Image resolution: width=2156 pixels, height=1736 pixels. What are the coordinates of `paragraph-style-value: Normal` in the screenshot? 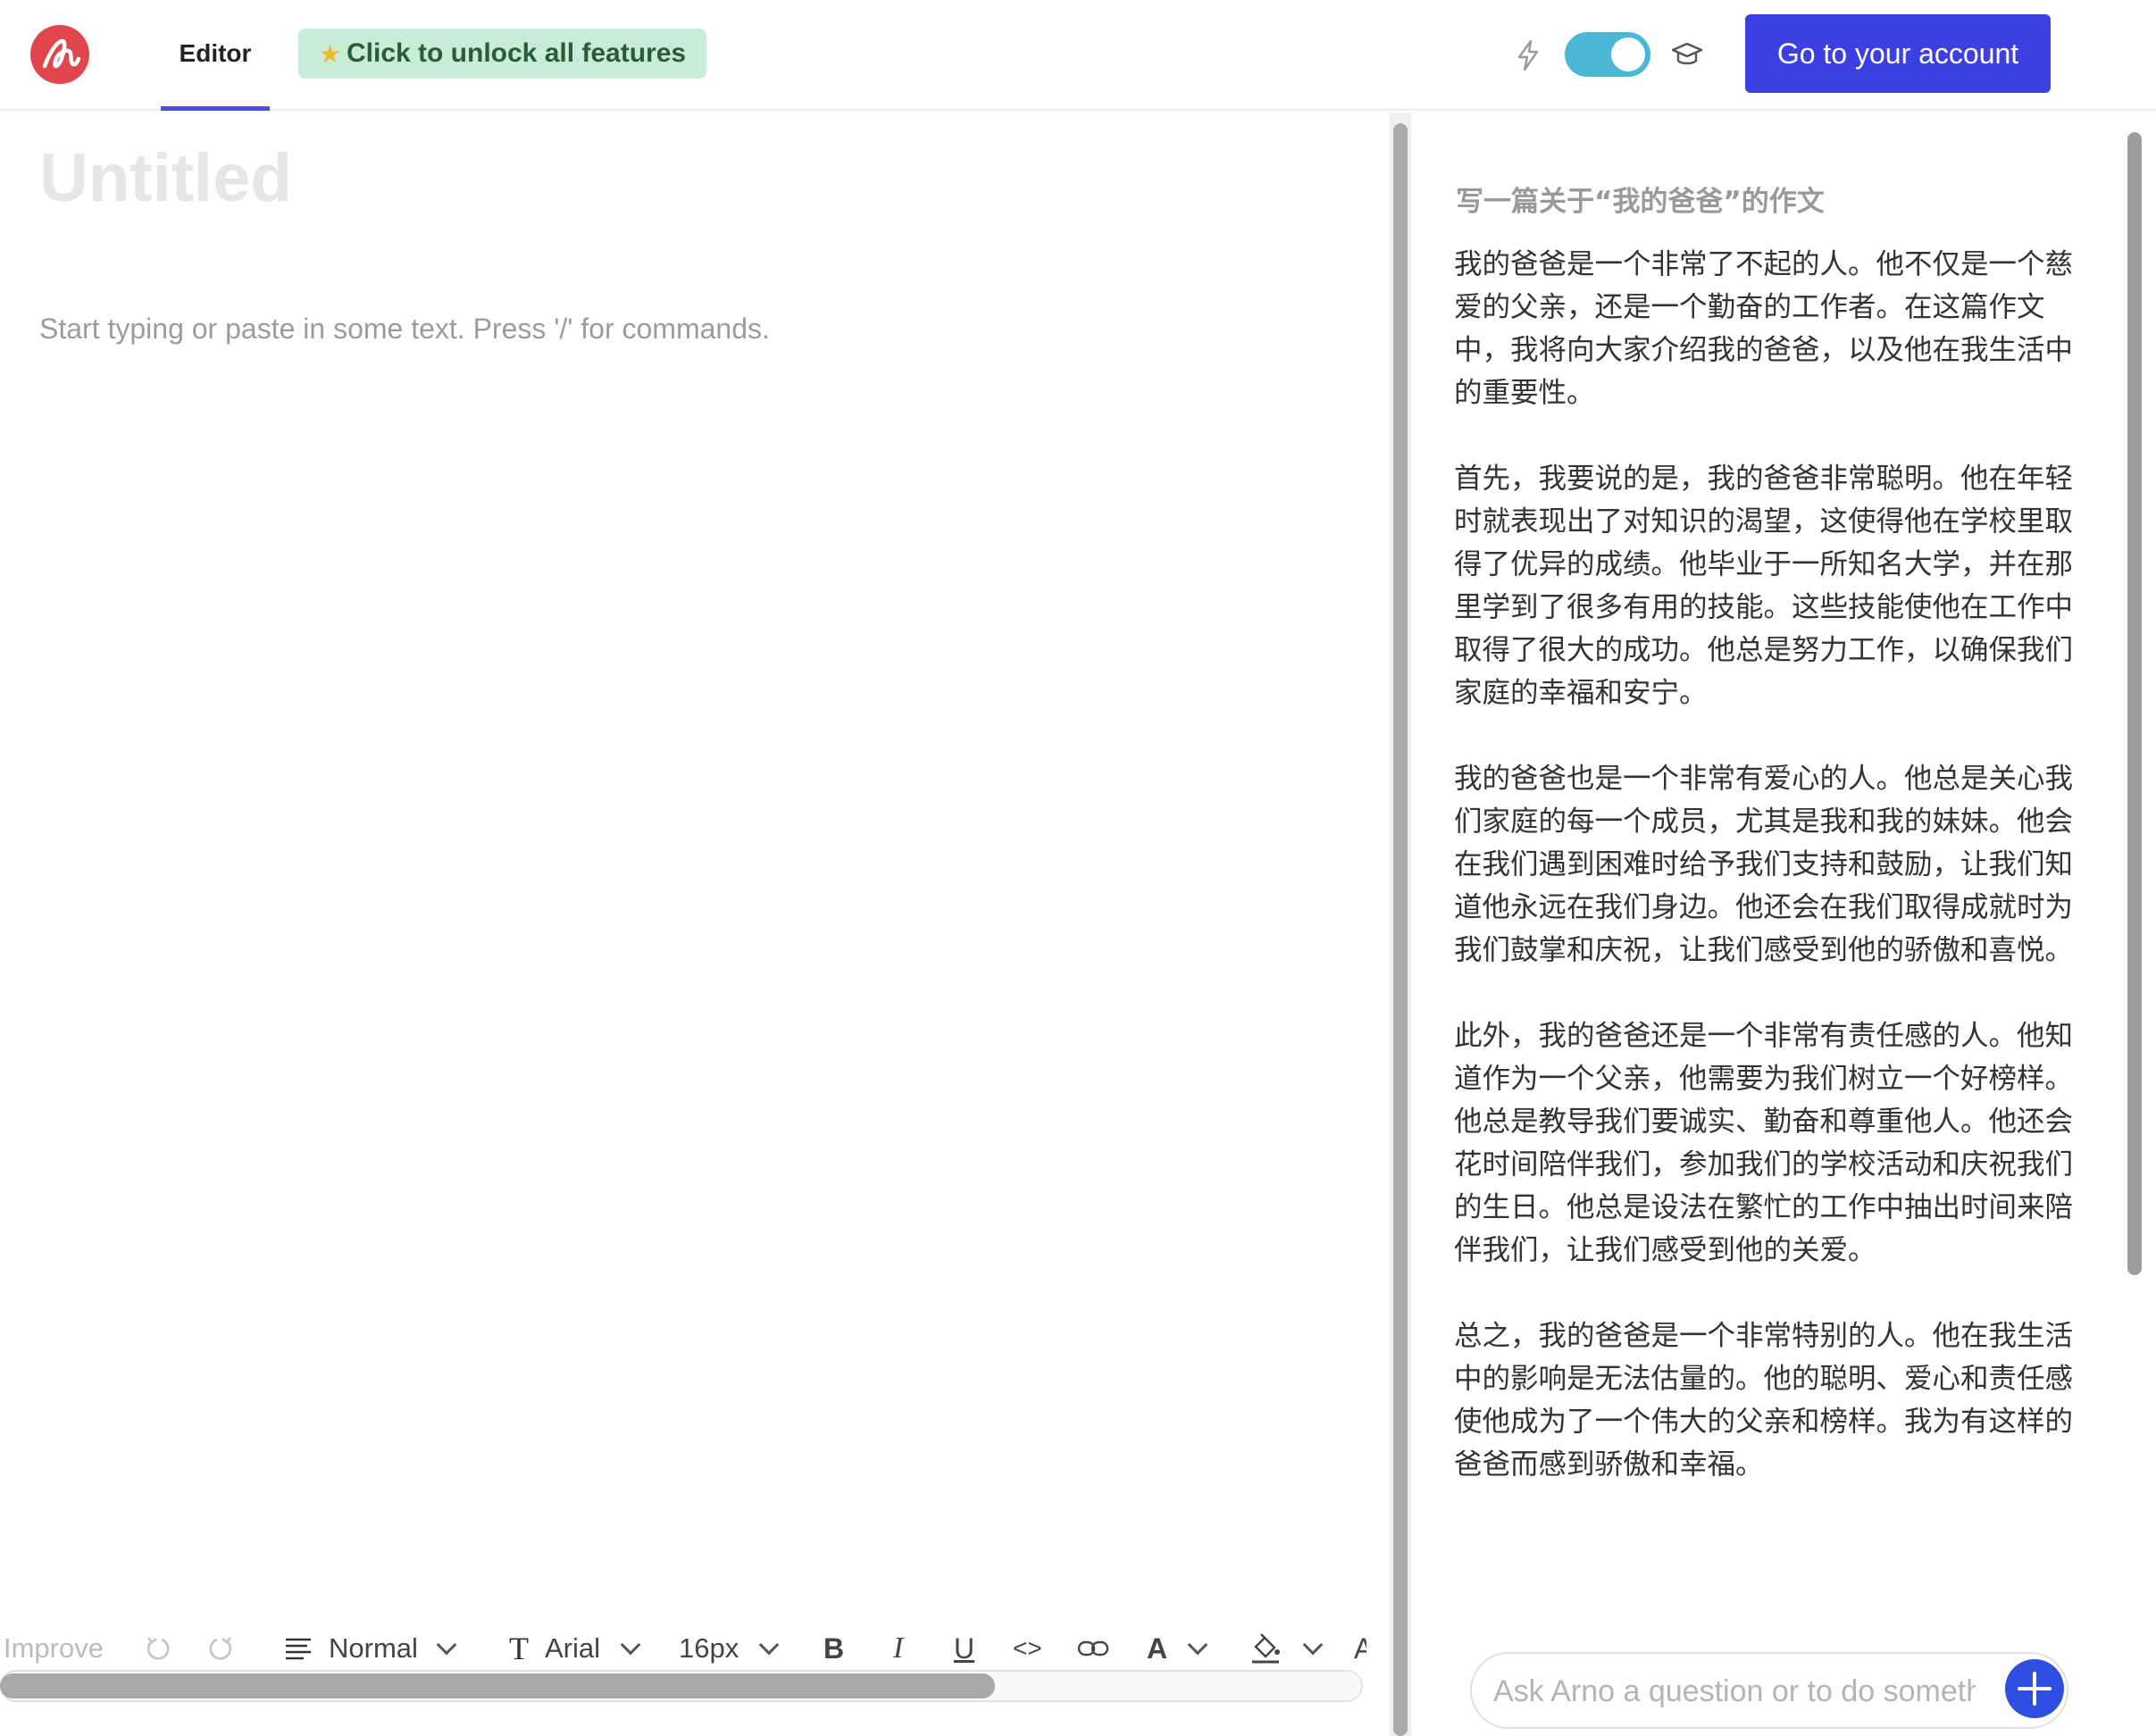 It's located at (373, 1648).